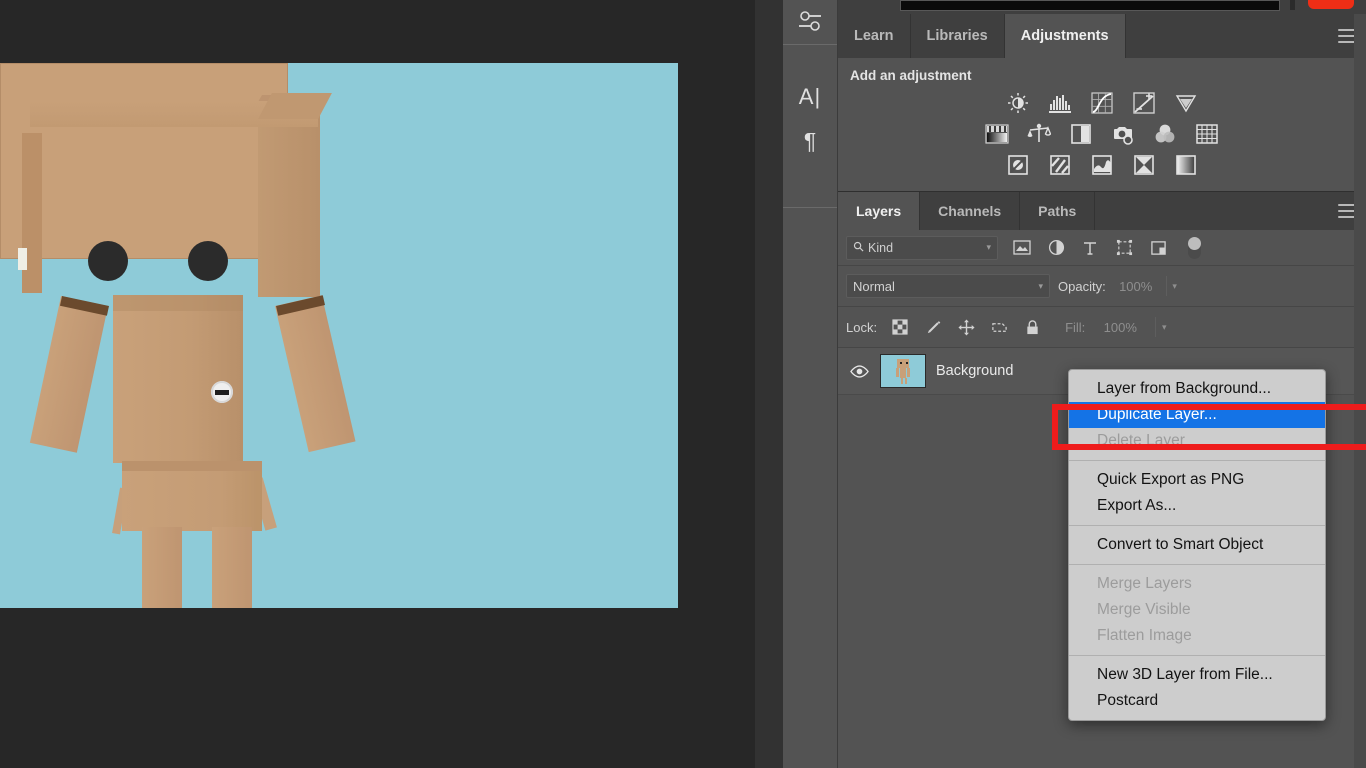 This screenshot has height=768, width=1366. What do you see at coordinates (1032, 327) in the screenshot?
I see `lock-all-icon` at bounding box center [1032, 327].